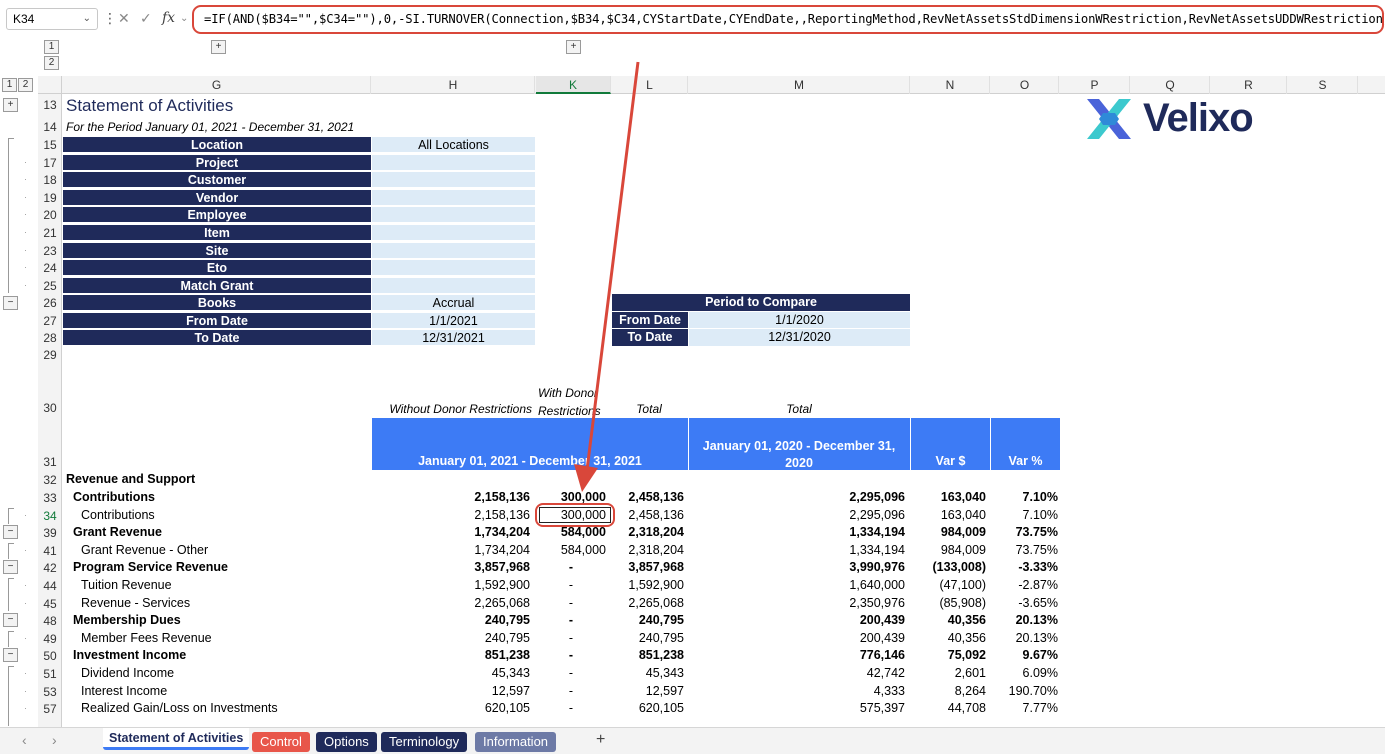  Describe the element at coordinates (1024, 708) in the screenshot. I see `cell-o: 7.77%` at that location.